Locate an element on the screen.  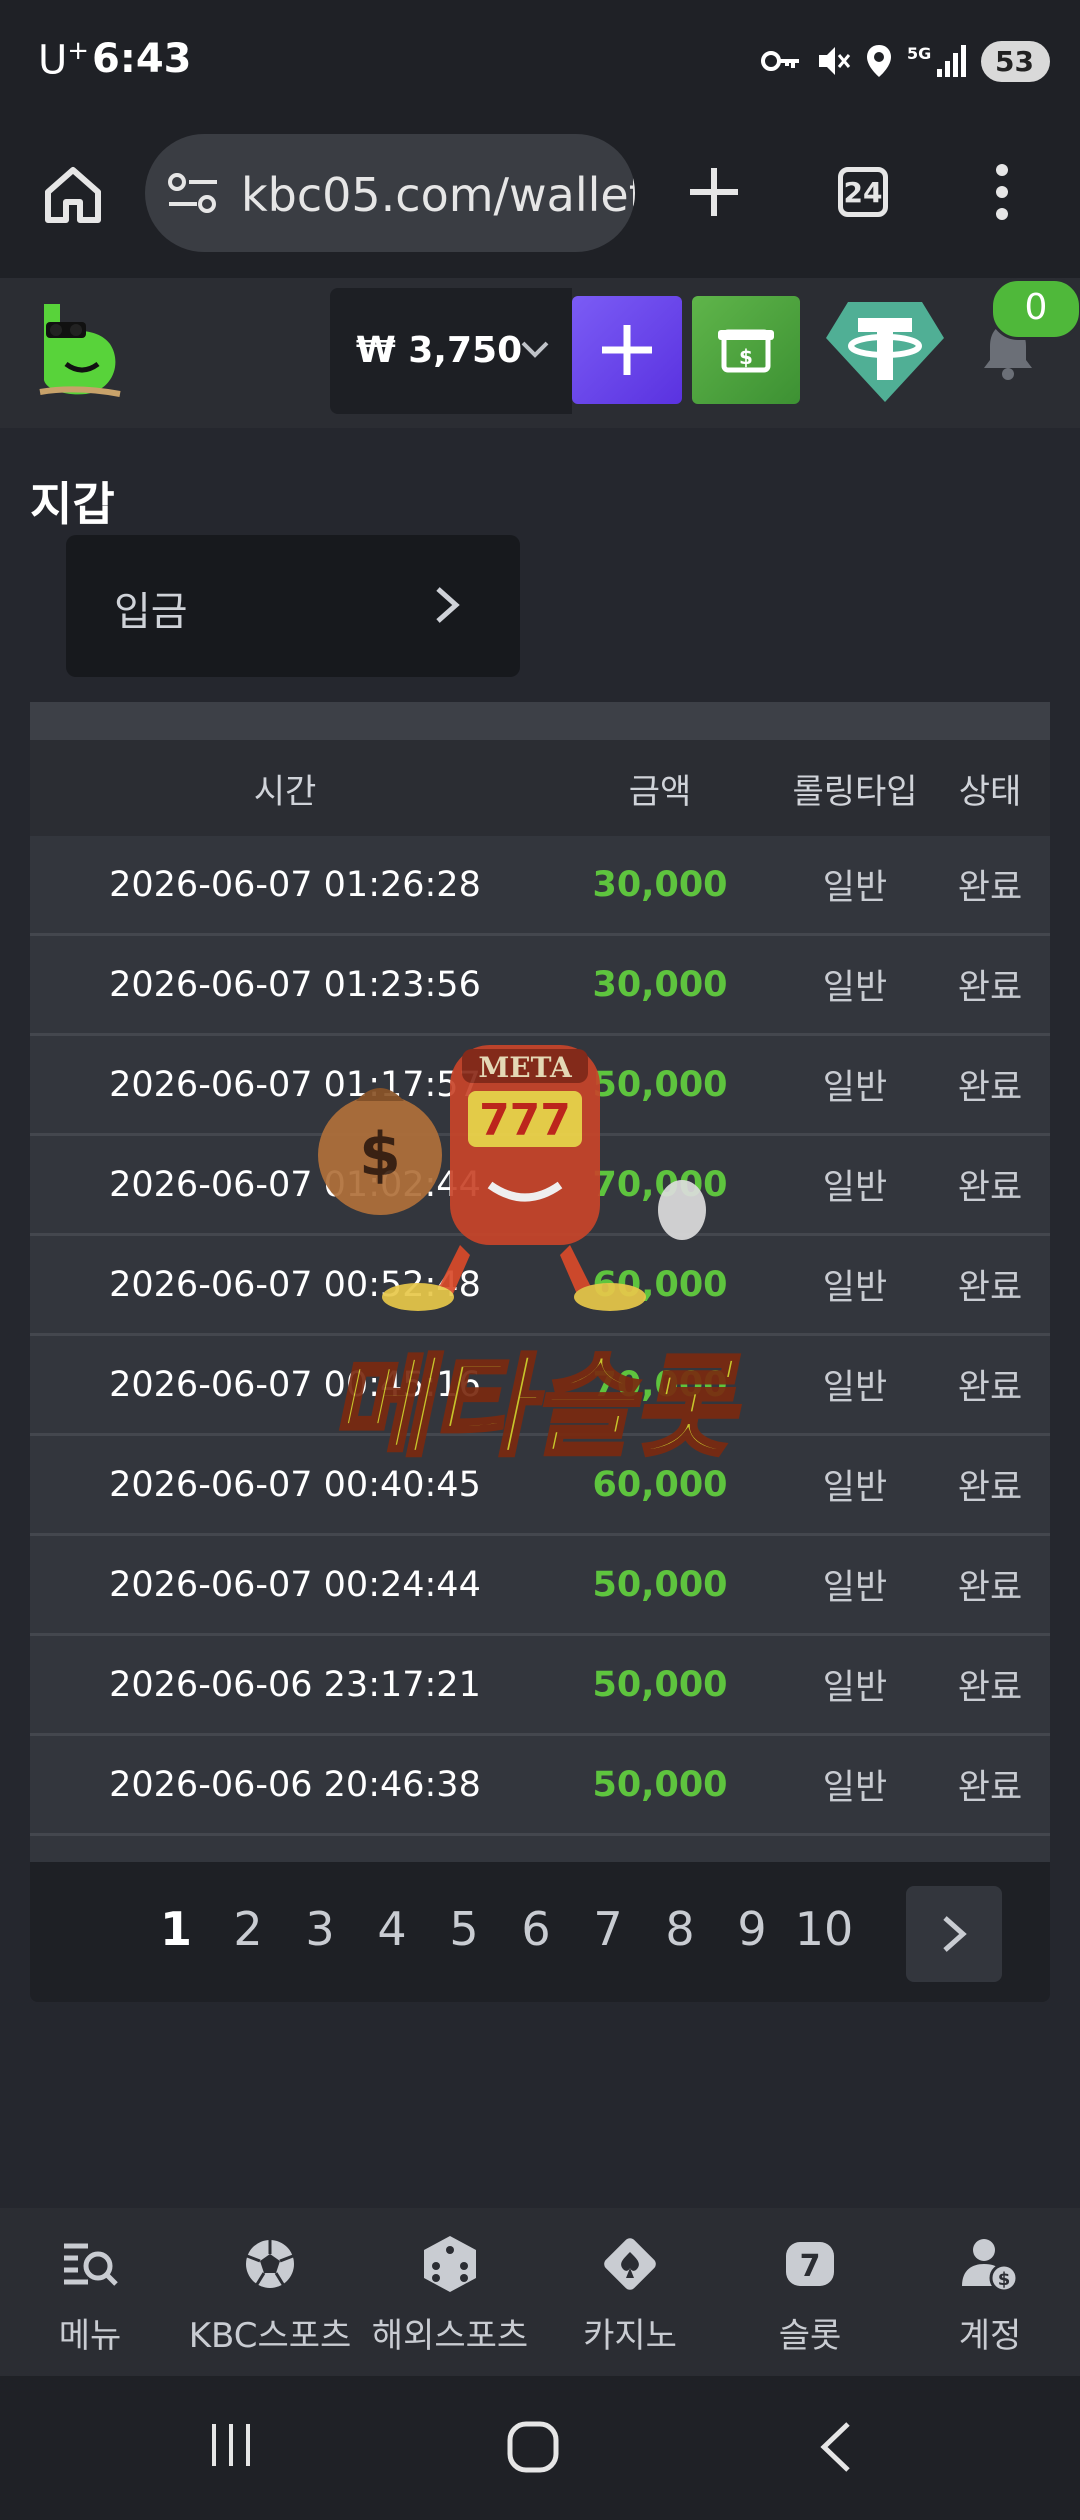
address-bar: kbc05.com/wallet is located at coordinates (390, 193).